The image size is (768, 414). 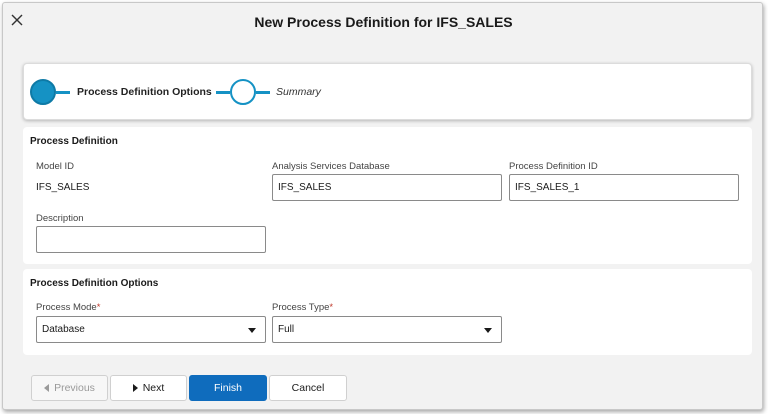 I want to click on wizard-steps: Process Definition Options Summary, so click(x=387, y=91).